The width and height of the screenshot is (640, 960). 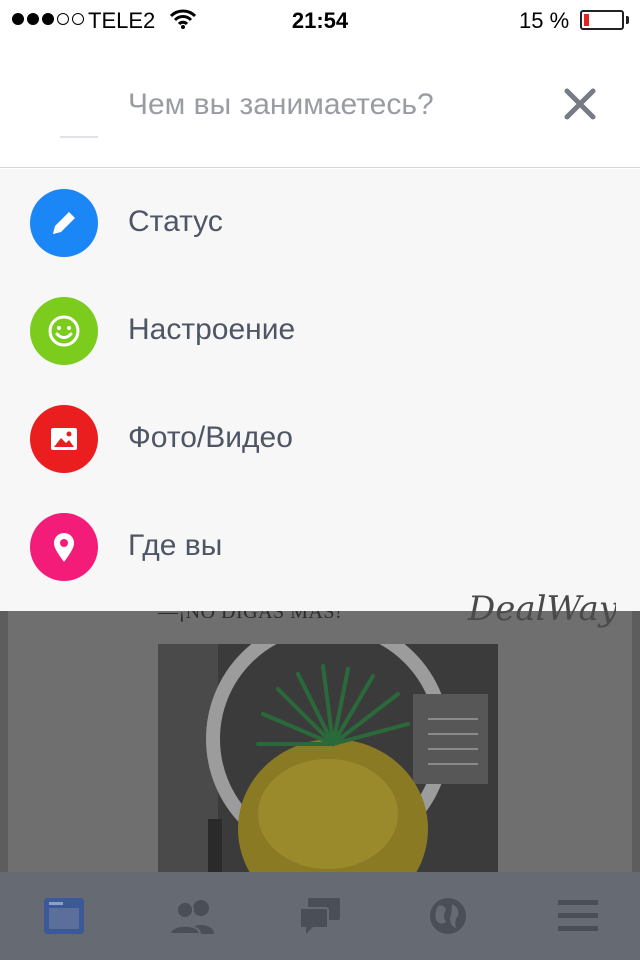 What do you see at coordinates (586, 20) in the screenshot?
I see `battery-level` at bounding box center [586, 20].